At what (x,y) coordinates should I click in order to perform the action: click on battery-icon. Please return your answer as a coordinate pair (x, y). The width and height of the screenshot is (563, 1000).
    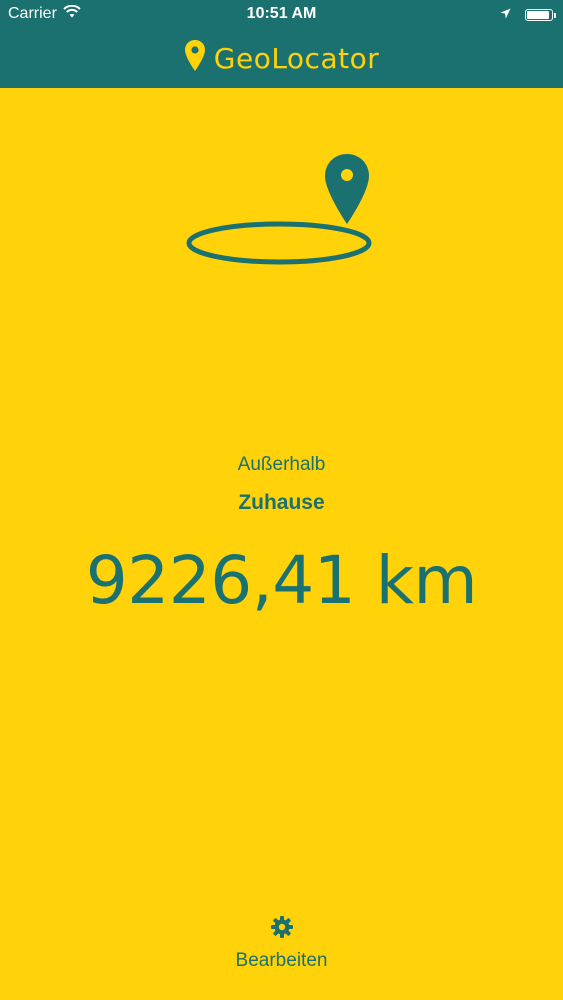
    Looking at the image, I should click on (540, 15).